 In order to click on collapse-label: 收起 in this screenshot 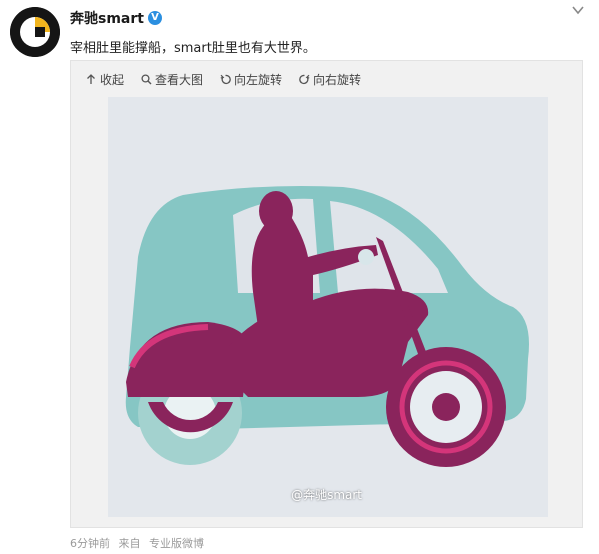, I will do `click(112, 80)`.